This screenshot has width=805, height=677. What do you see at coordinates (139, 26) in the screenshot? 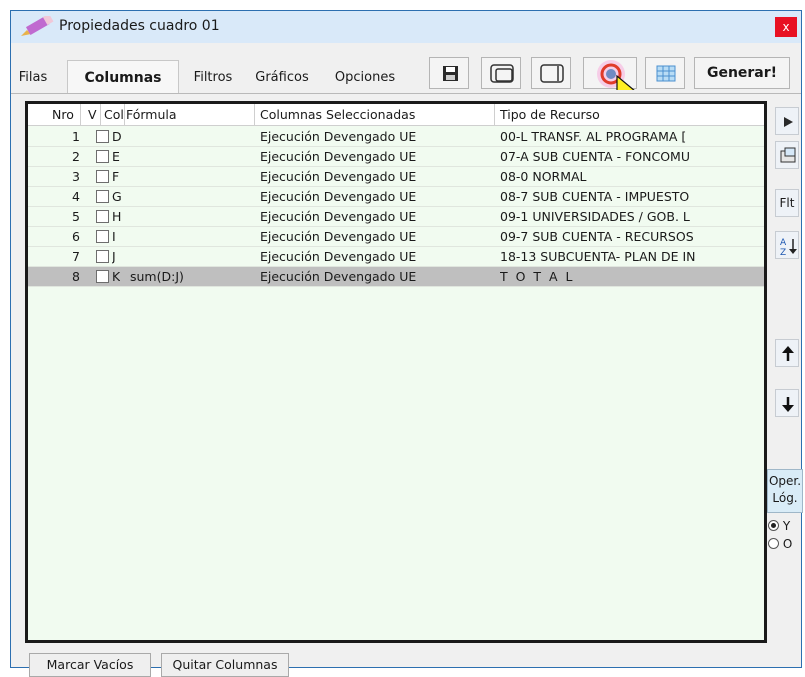
I see `window-title: Propiedades cuadro 01` at bounding box center [139, 26].